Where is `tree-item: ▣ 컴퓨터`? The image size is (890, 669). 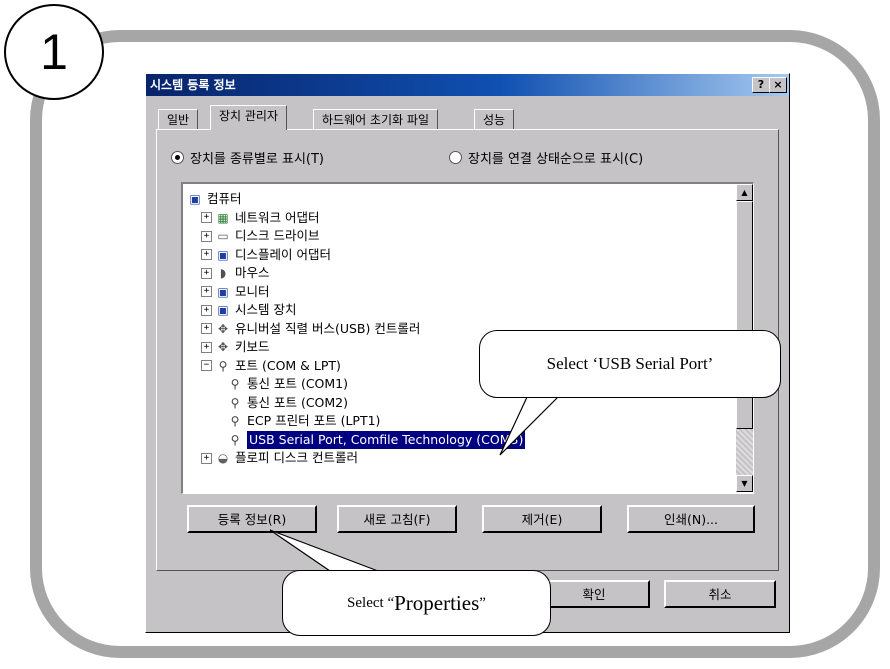
tree-item: ▣ 컴퓨터 is located at coordinates (214, 199).